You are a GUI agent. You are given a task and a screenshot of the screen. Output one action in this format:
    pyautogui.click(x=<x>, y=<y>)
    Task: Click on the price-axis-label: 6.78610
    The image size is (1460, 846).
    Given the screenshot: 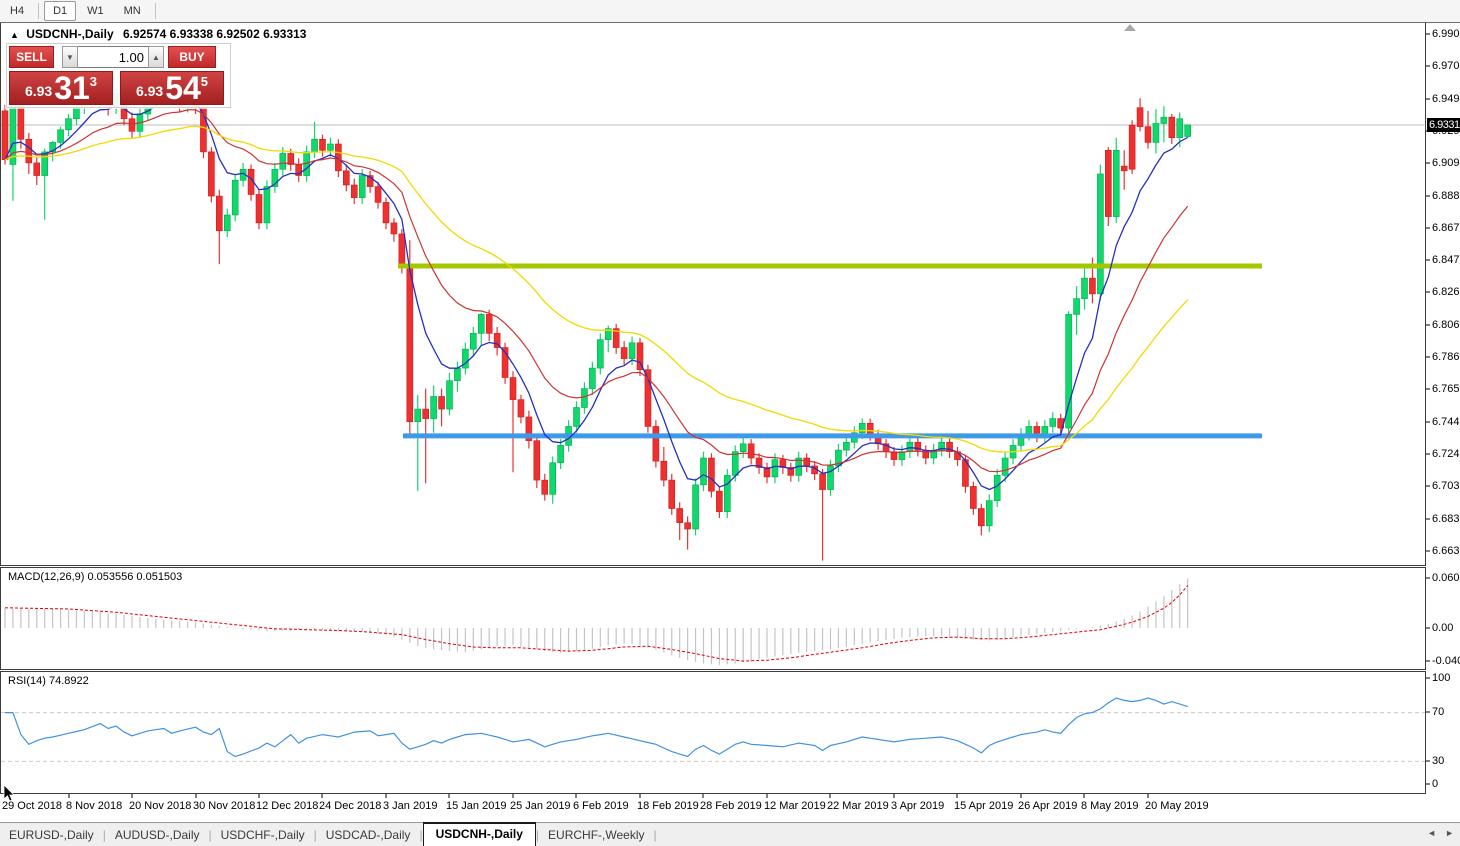 What is the action you would take?
    pyautogui.click(x=1446, y=357)
    